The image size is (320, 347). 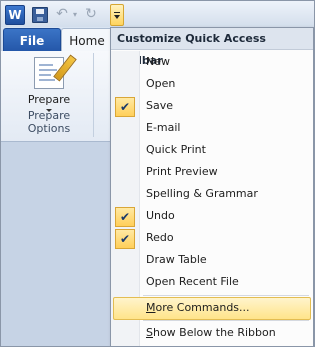 What do you see at coordinates (117, 12) in the screenshot?
I see `customize-bar-icon` at bounding box center [117, 12].